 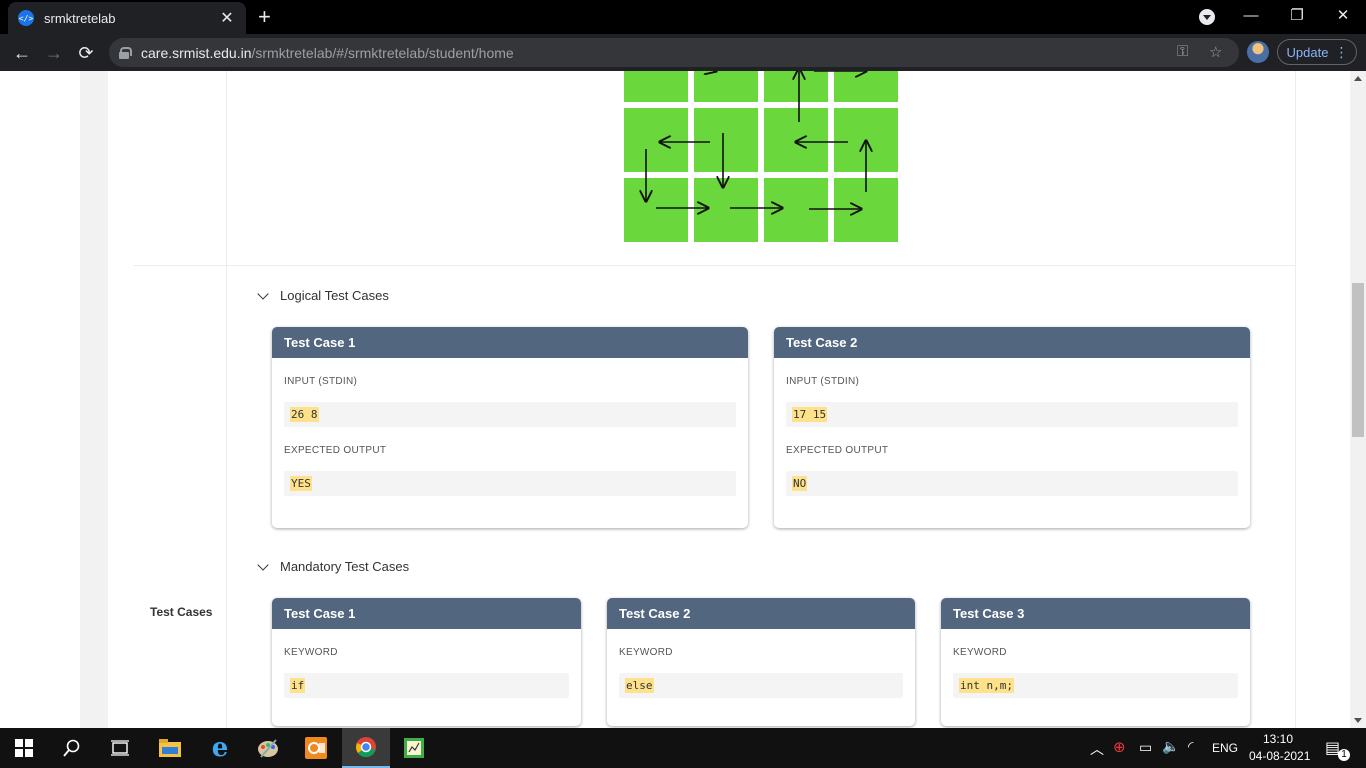 What do you see at coordinates (1343, 16) in the screenshot?
I see `close-window-button: ✕` at bounding box center [1343, 16].